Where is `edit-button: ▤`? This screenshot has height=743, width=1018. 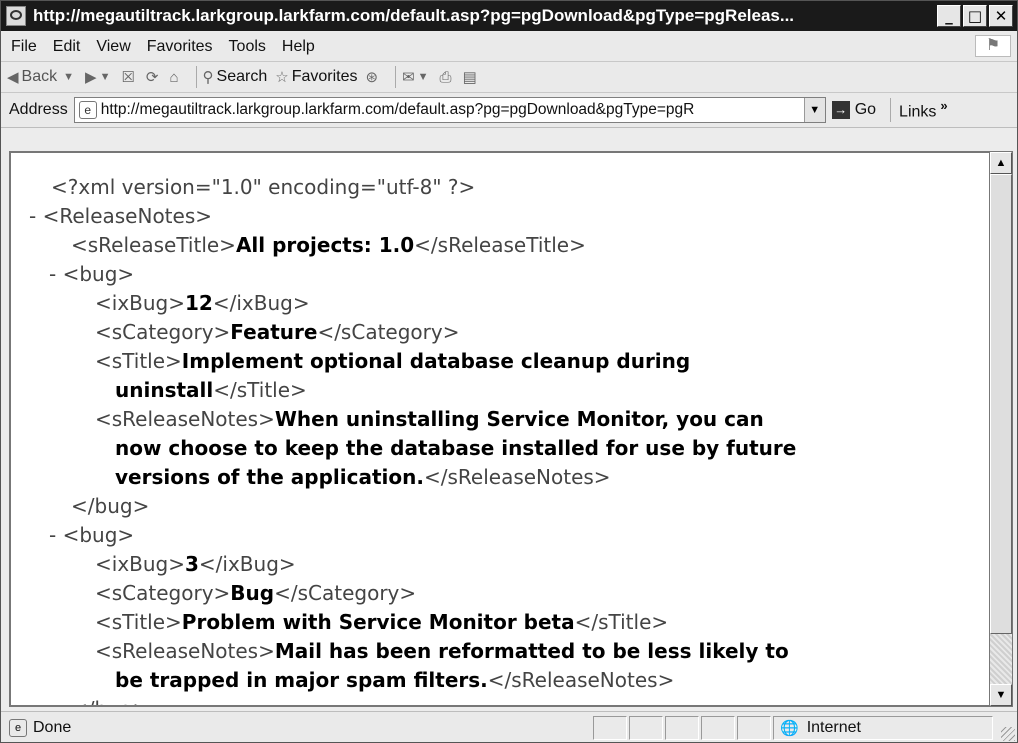
edit-button: ▤ is located at coordinates (471, 77).